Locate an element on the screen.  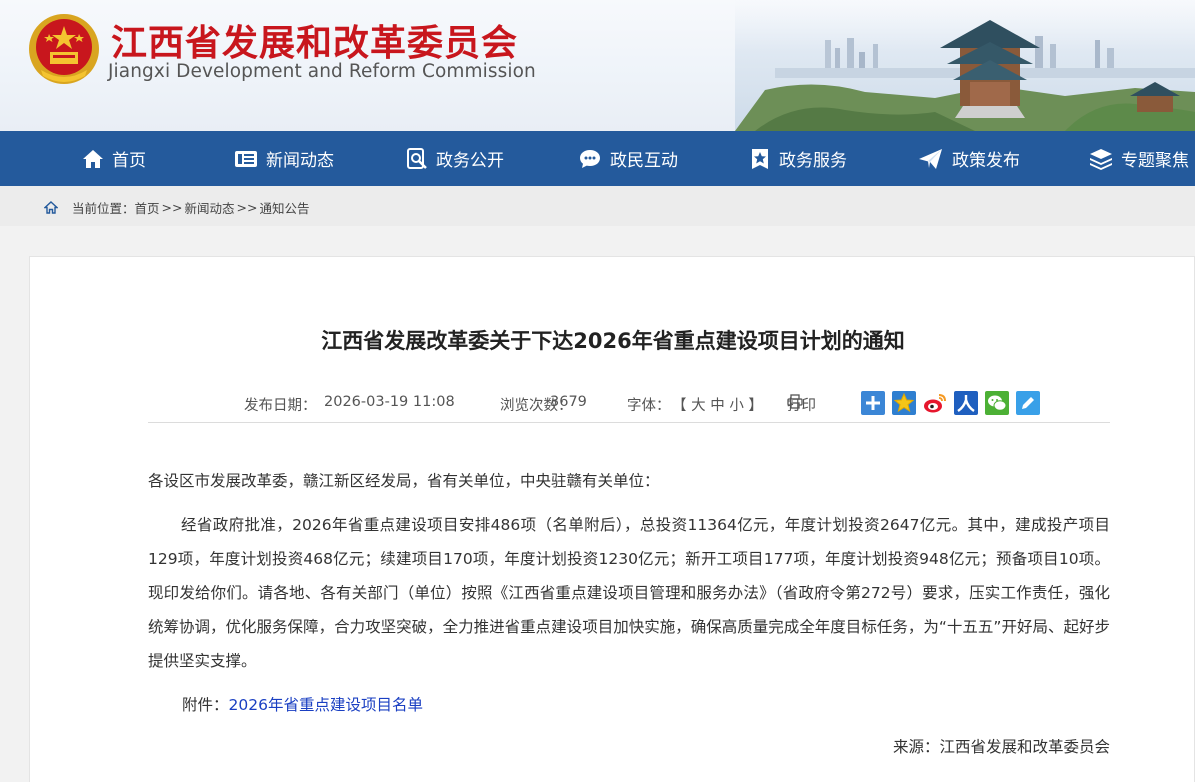
nav-home: 首页 is located at coordinates (114, 158).